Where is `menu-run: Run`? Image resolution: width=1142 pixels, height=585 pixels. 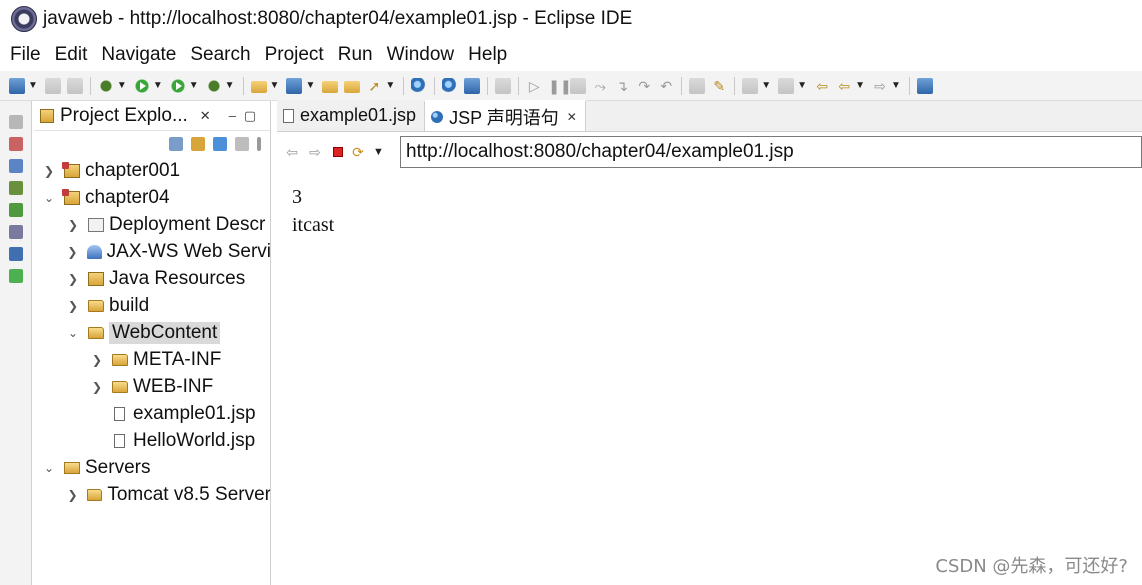
menu-run: Run is located at coordinates (355, 55).